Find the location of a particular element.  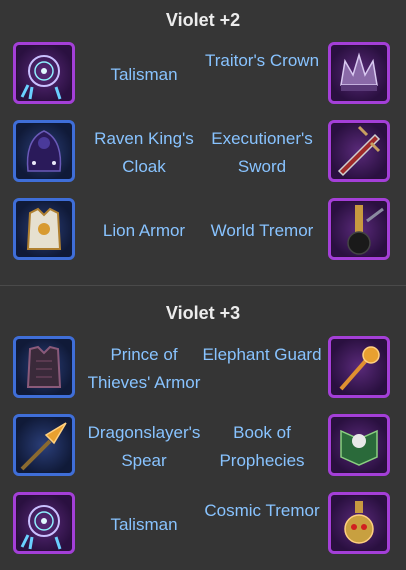

item-row: Talisman Traitor's Crown is located at coordinates (203, 75).